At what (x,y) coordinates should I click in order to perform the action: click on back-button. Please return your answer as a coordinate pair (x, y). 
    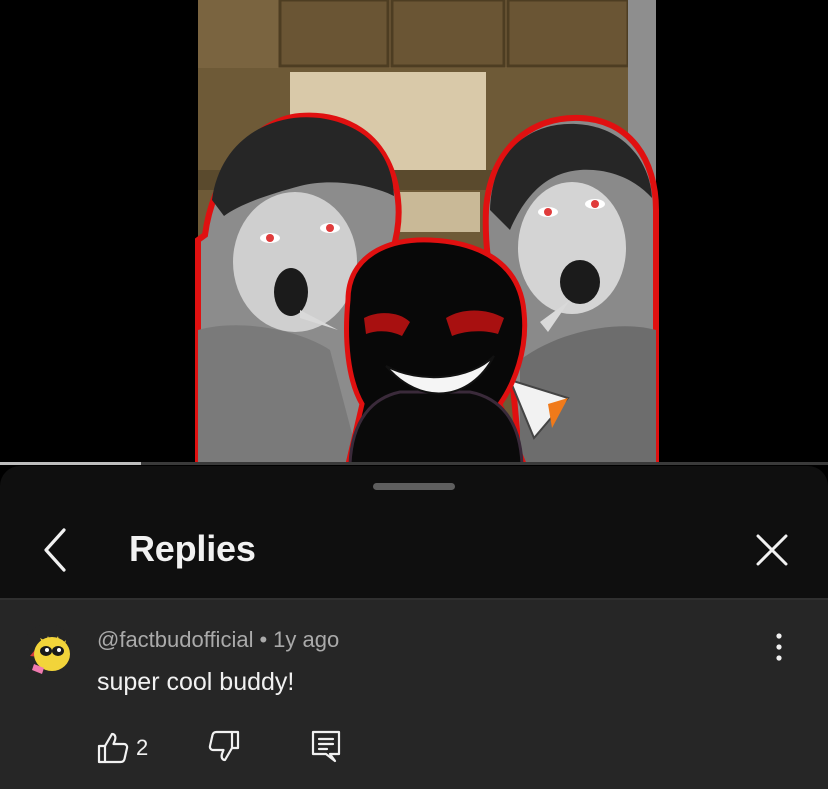
    Looking at the image, I should click on (56, 550).